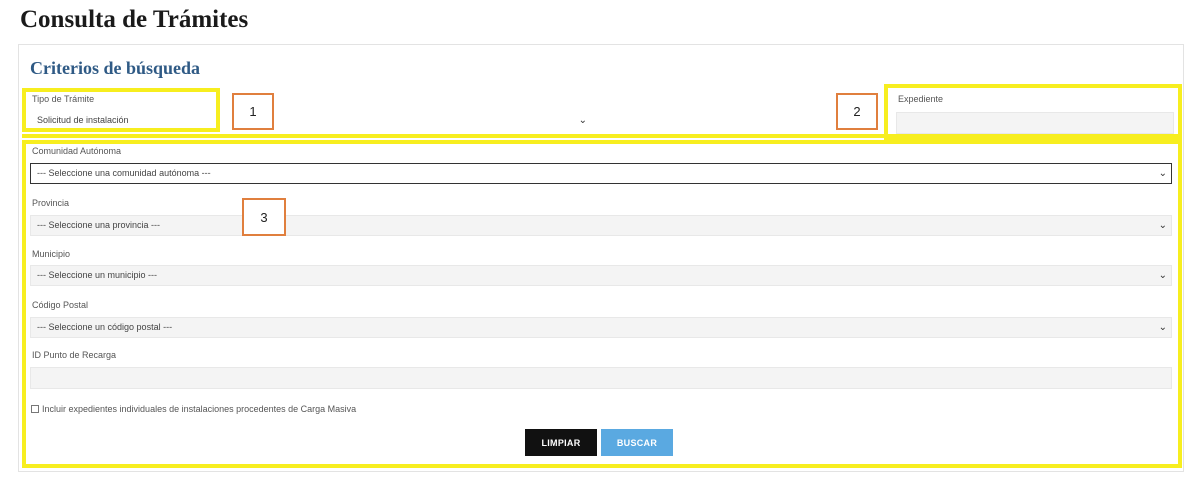  I want to click on callout-2: 2, so click(857, 111).